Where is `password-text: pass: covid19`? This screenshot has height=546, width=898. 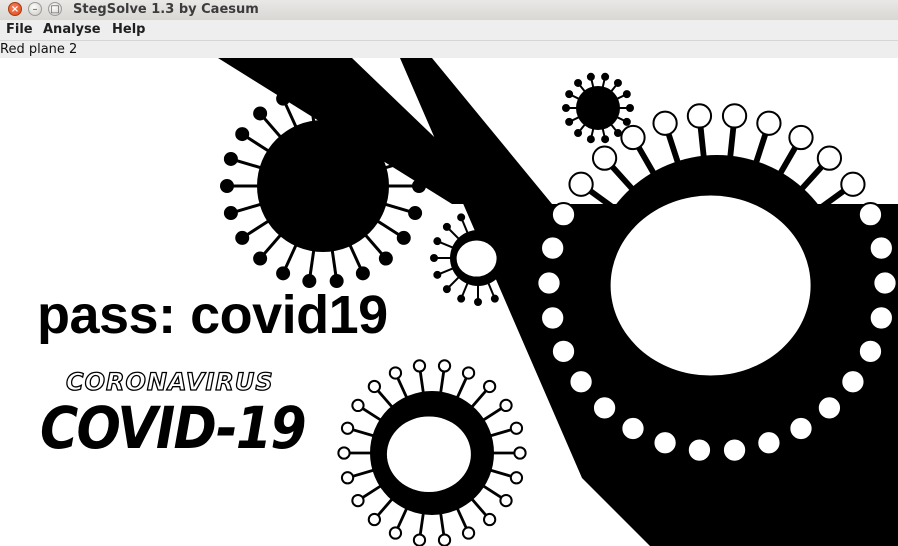 password-text: pass: covid19 is located at coordinates (212, 315).